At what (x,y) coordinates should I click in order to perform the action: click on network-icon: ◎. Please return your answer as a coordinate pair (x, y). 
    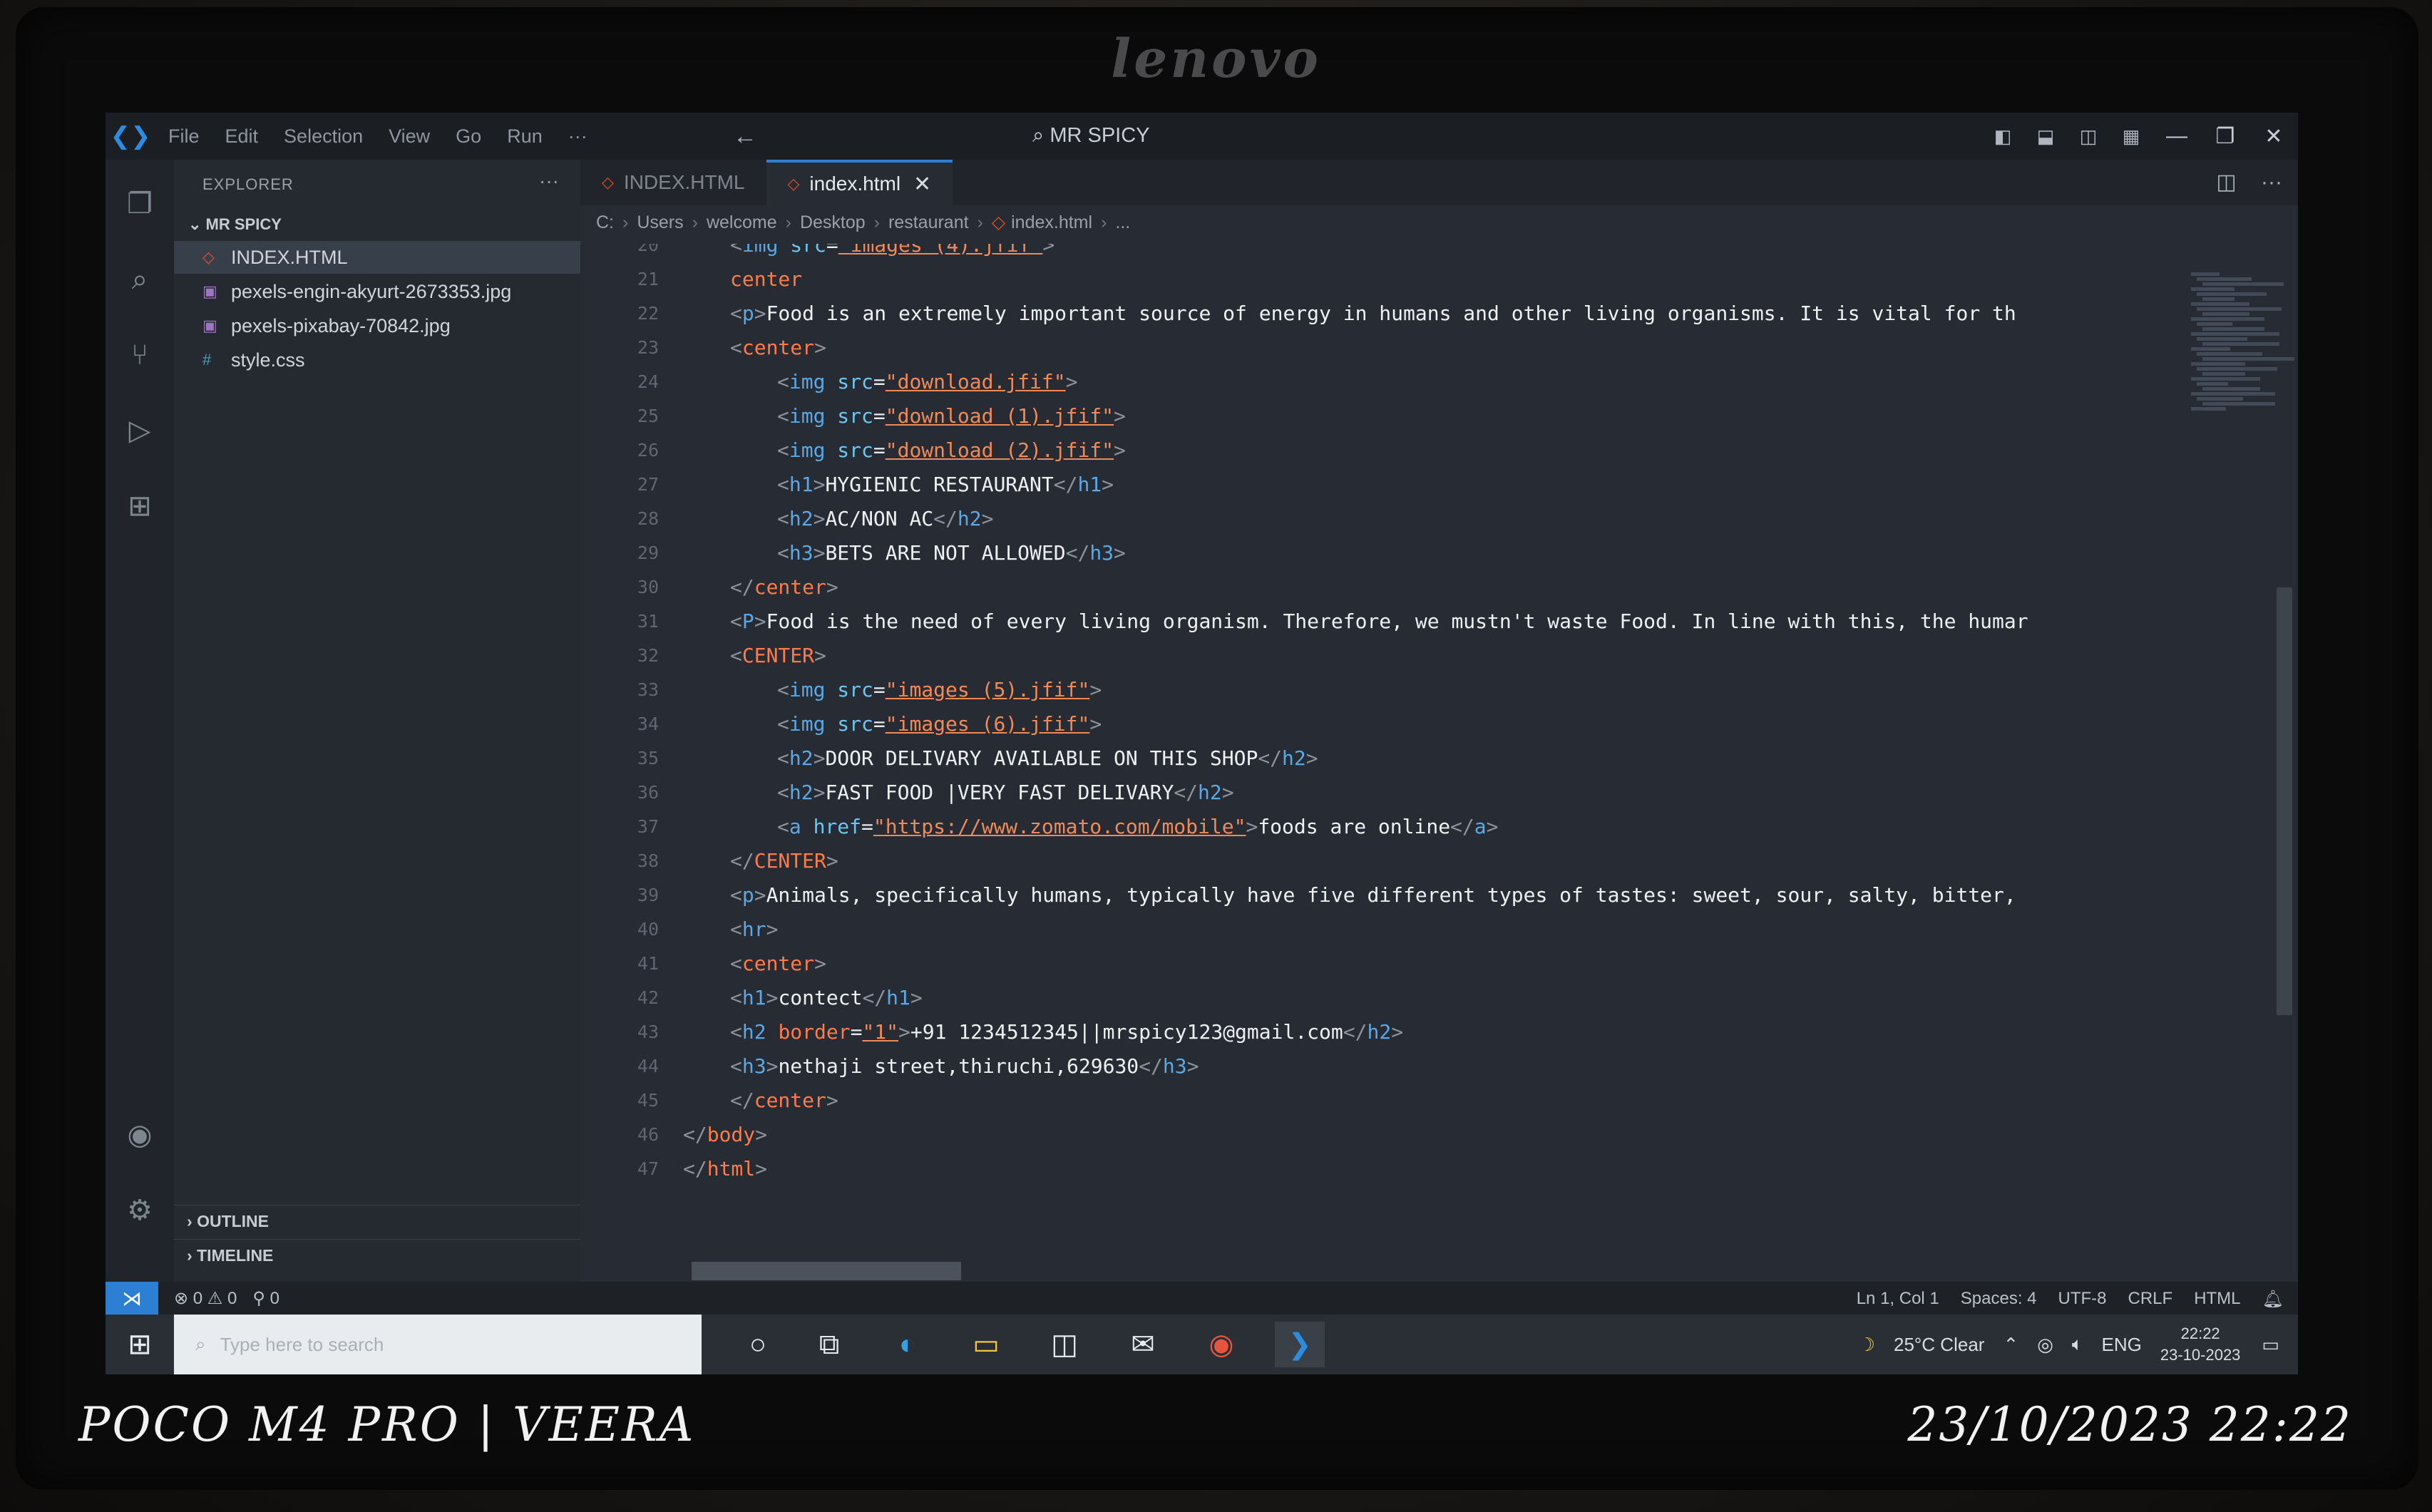
    Looking at the image, I should click on (2045, 1345).